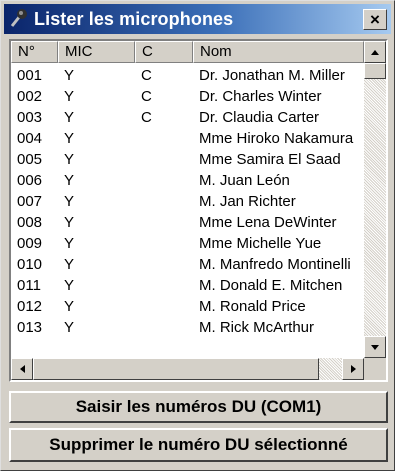 The width and height of the screenshot is (395, 471). Describe the element at coordinates (187, 160) in the screenshot. I see `table-row: 005 Y Mme Samira El Saad` at that location.